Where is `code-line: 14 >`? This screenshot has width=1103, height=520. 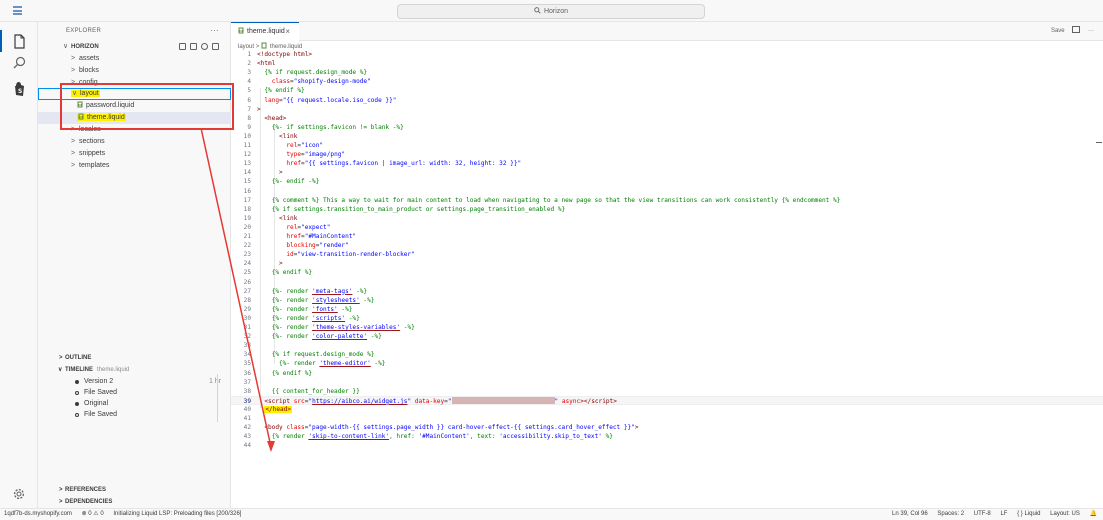 code-line: 14 > is located at coordinates (263, 173).